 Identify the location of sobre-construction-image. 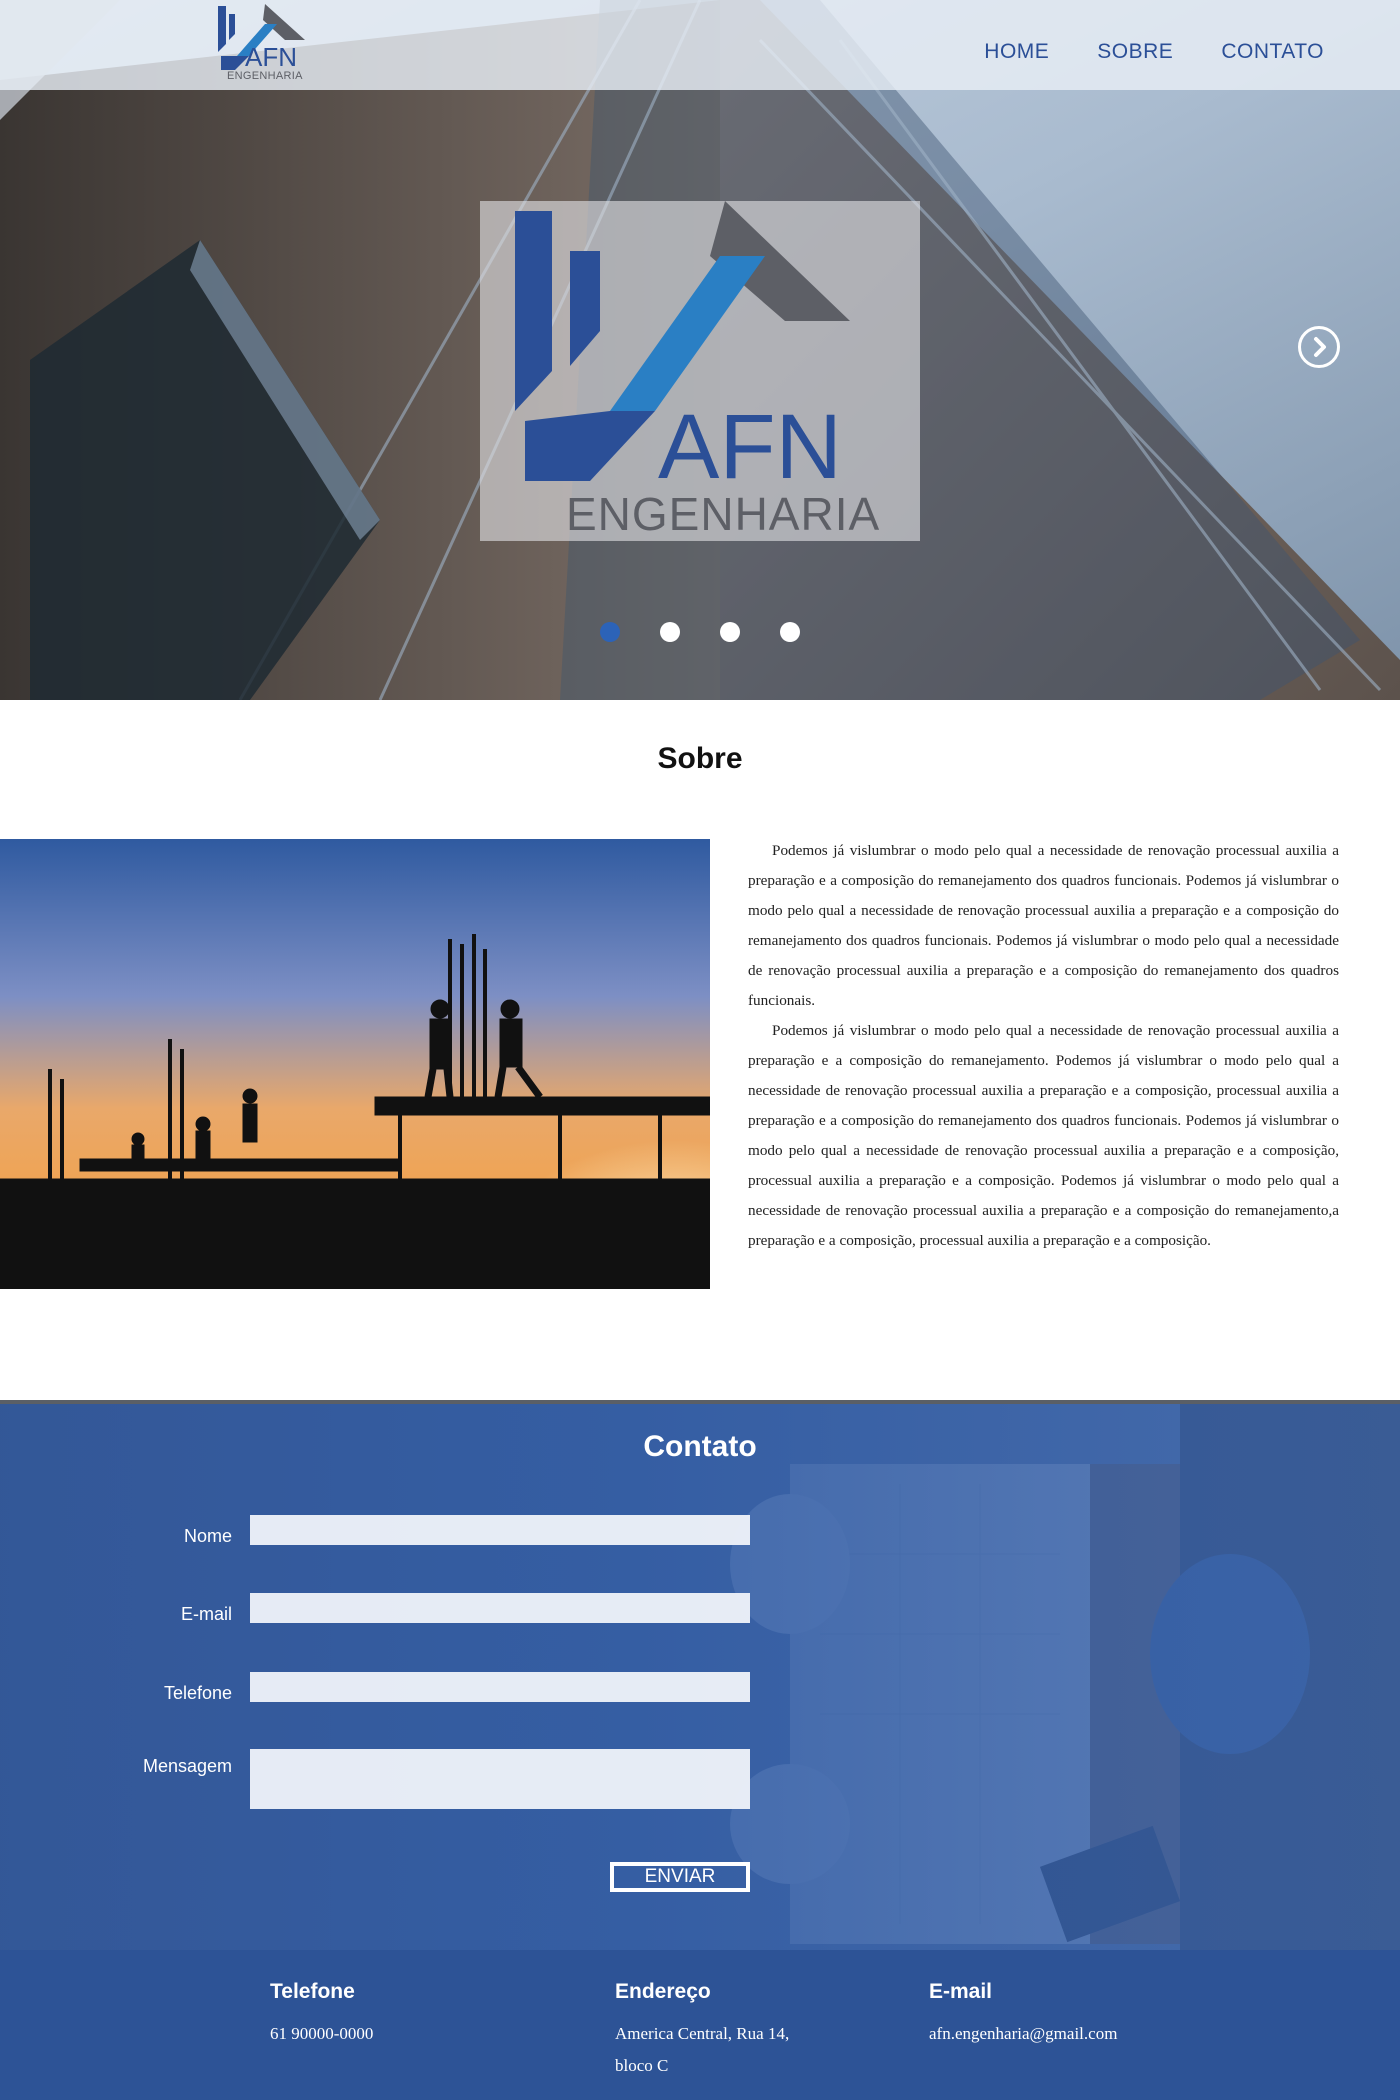
(355, 1064).